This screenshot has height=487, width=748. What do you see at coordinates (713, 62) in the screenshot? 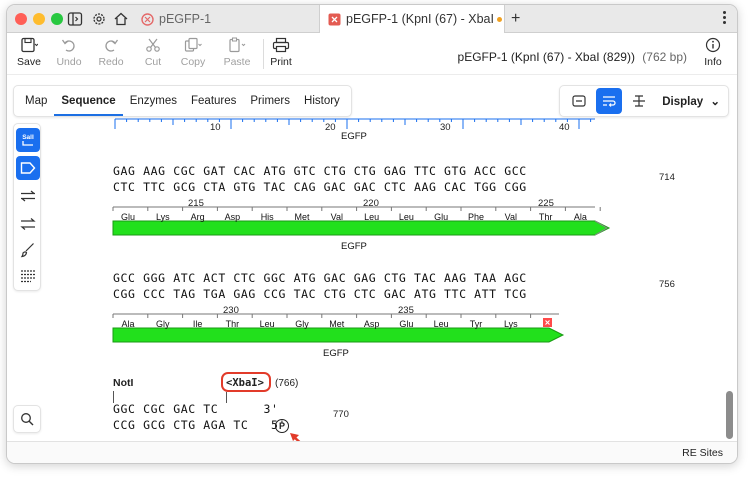
I see `info-label: Info` at bounding box center [713, 62].